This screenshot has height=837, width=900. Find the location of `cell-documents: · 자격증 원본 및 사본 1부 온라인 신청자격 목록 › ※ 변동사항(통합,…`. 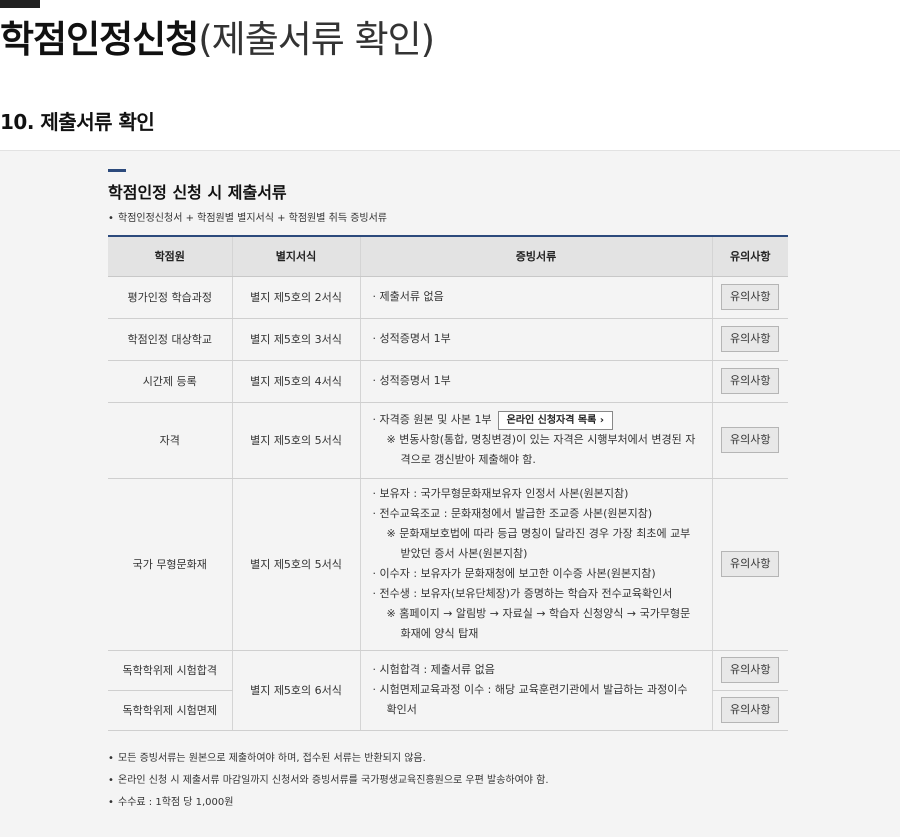

cell-documents: · 자격증 원본 및 사본 1부 온라인 신청자격 목록 › ※ 변동사항(통합,… is located at coordinates (535, 440).